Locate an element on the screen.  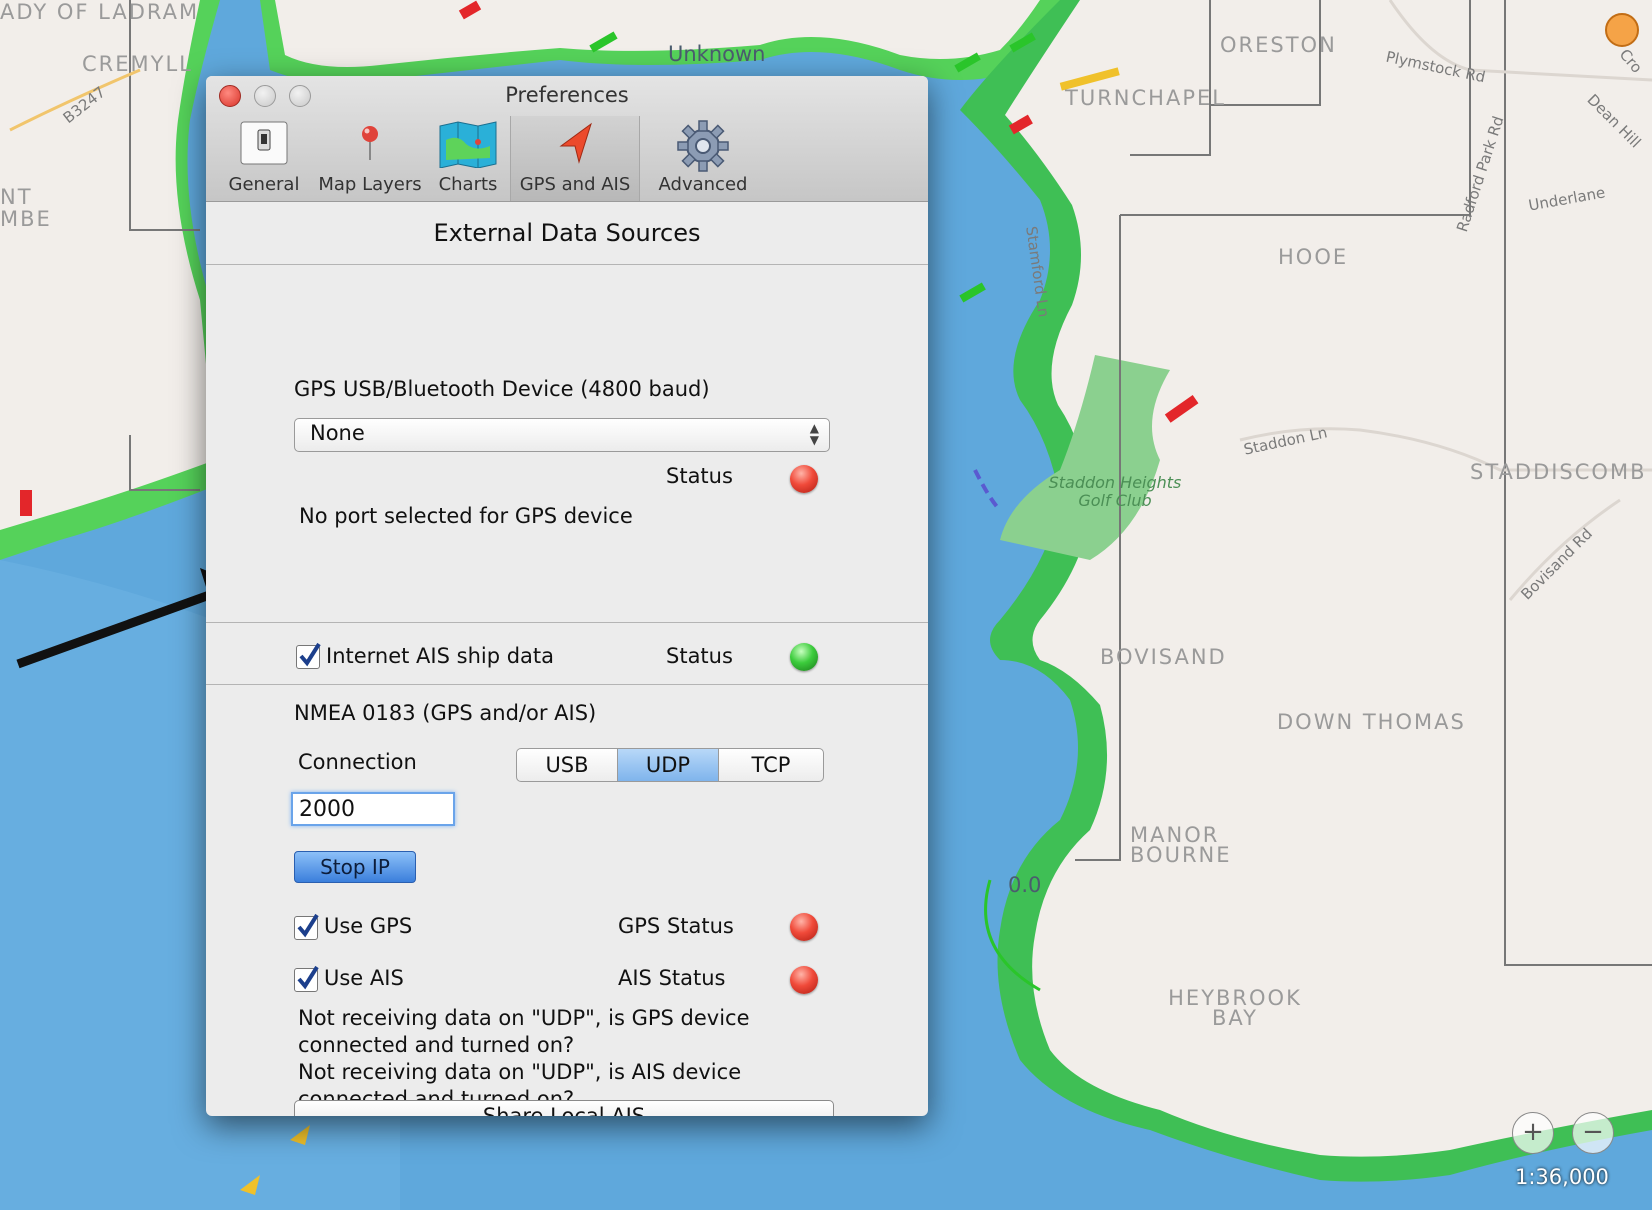
chart-map-icon is located at coordinates (468, 146).